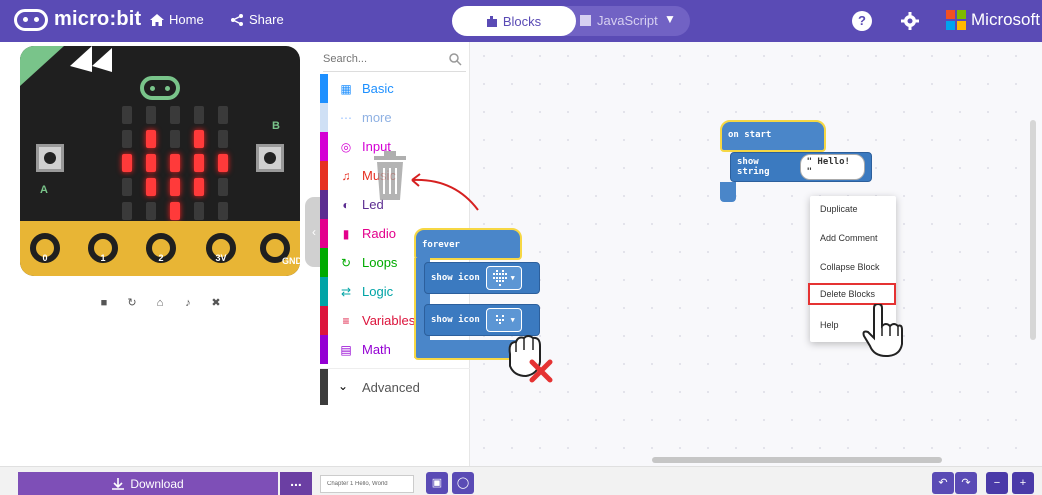 This screenshot has width=1042, height=495. What do you see at coordinates (45, 258) in the screenshot?
I see `pin-label: 0` at bounding box center [45, 258].